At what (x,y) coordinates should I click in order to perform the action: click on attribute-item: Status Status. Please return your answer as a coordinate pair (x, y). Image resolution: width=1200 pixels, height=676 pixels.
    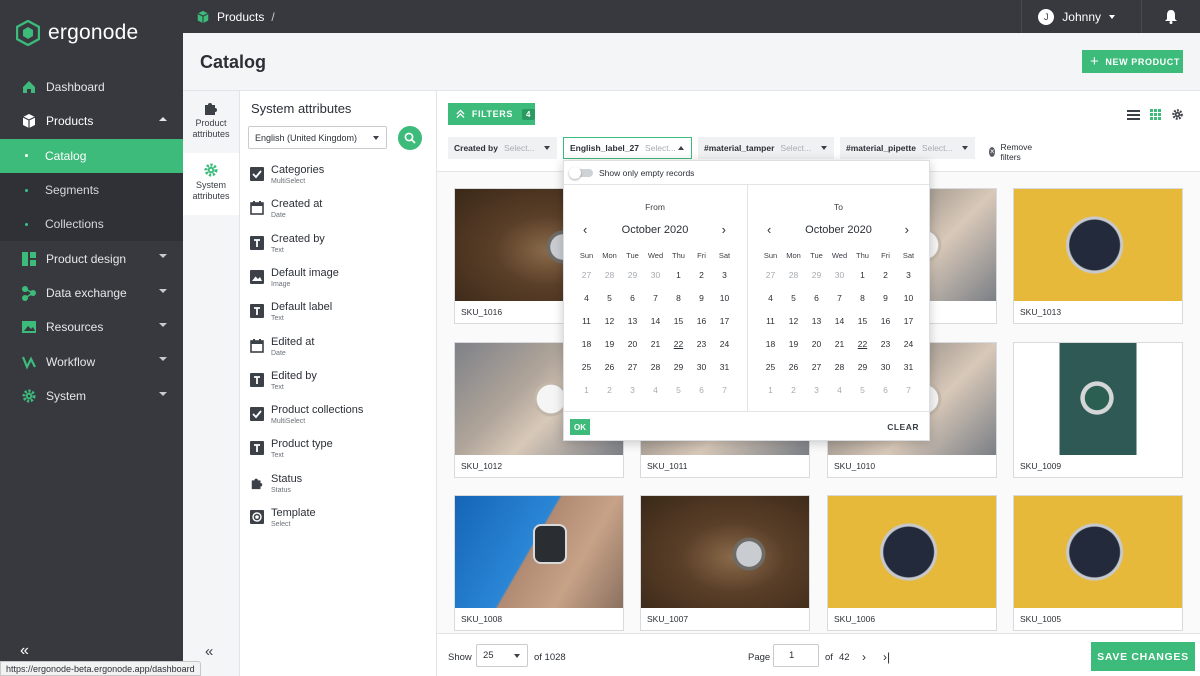
    Looking at the image, I should click on (276, 488).